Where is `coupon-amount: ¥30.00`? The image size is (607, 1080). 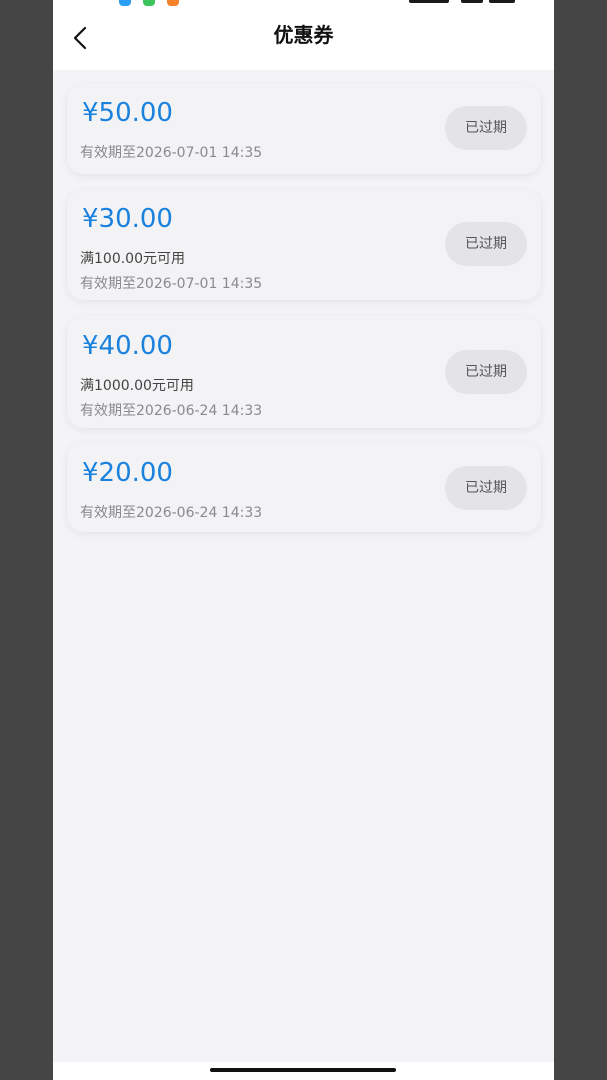
coupon-amount: ¥30.00 is located at coordinates (127, 219).